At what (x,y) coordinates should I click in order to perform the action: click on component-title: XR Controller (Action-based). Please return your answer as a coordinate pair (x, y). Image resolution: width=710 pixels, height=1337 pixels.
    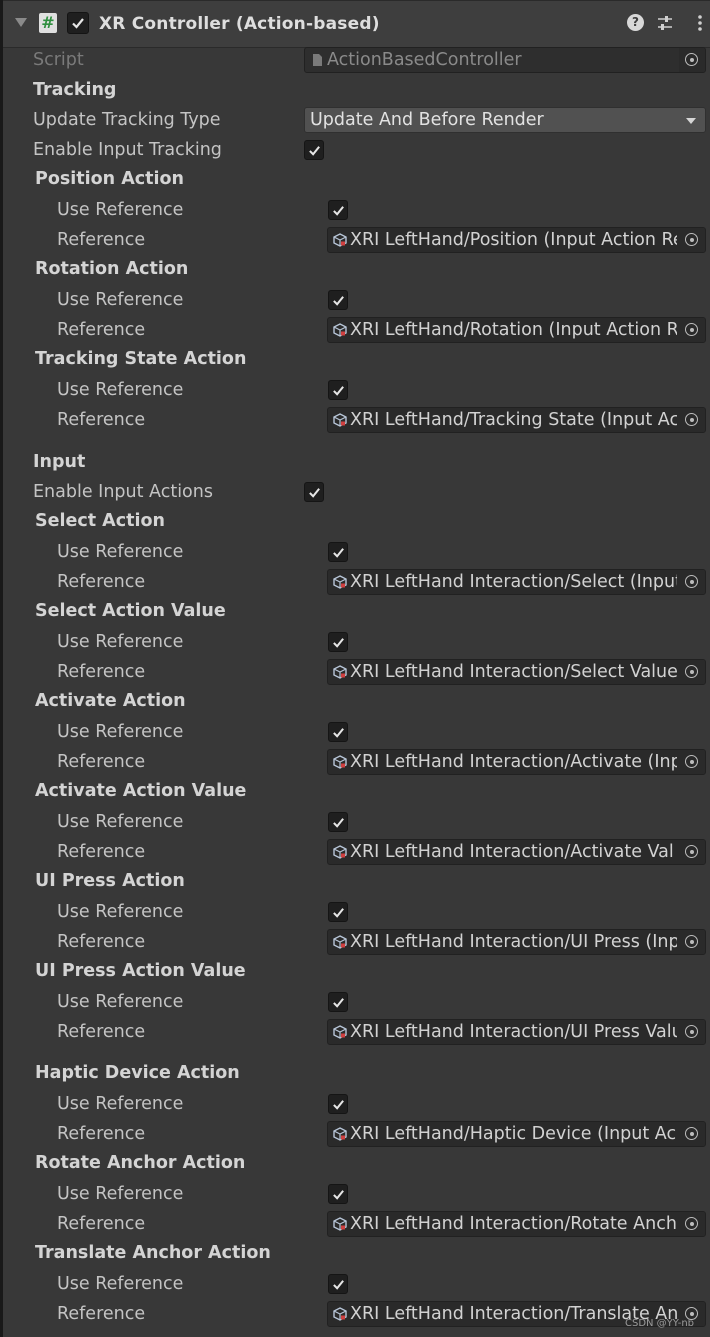
    Looking at the image, I should click on (239, 24).